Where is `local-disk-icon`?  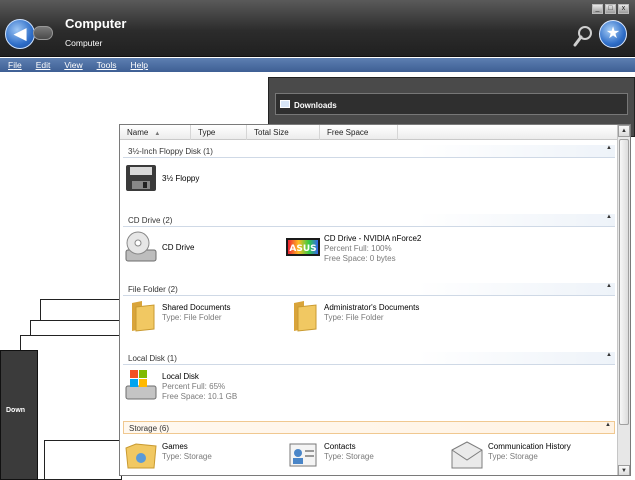
local-disk-icon is located at coordinates (141, 385).